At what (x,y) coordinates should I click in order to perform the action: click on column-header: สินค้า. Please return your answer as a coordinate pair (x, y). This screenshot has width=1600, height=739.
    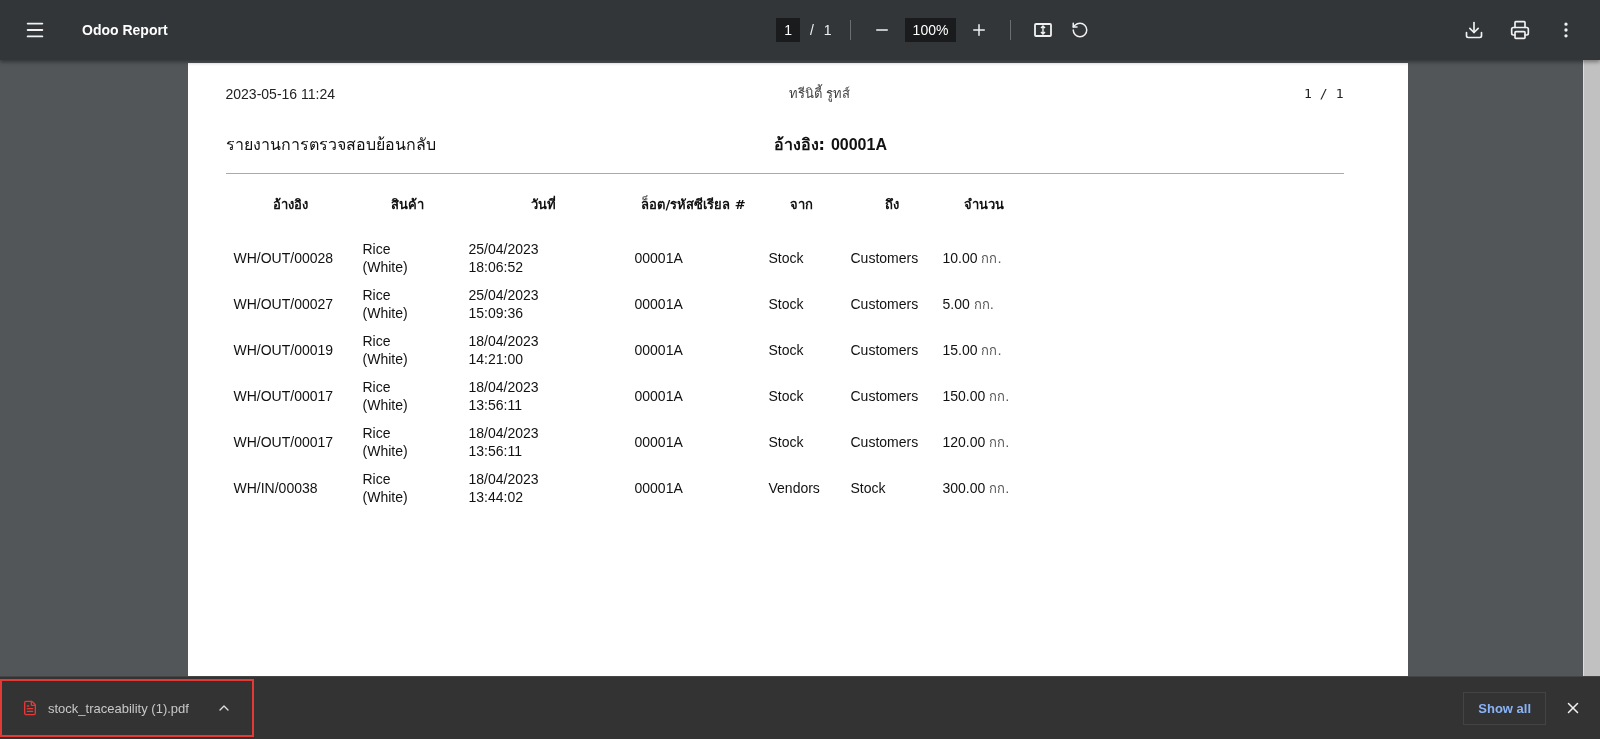
    Looking at the image, I should click on (407, 205).